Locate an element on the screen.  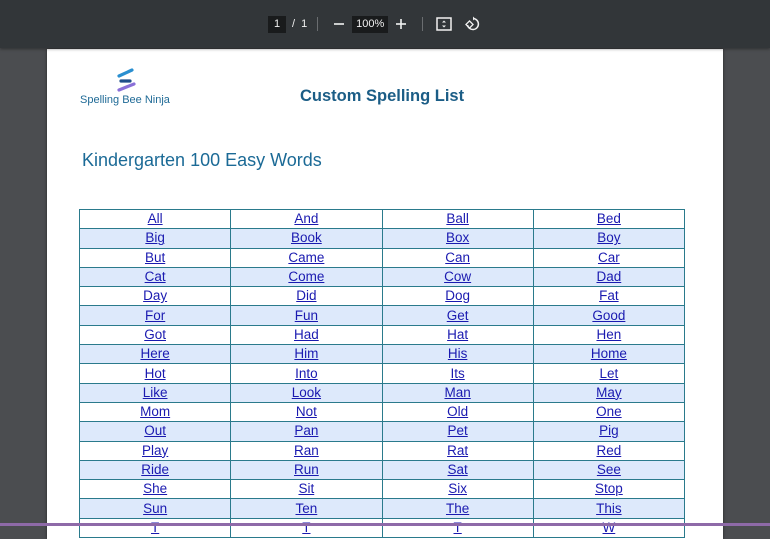
table-cell: Rat is located at coordinates (457, 450).